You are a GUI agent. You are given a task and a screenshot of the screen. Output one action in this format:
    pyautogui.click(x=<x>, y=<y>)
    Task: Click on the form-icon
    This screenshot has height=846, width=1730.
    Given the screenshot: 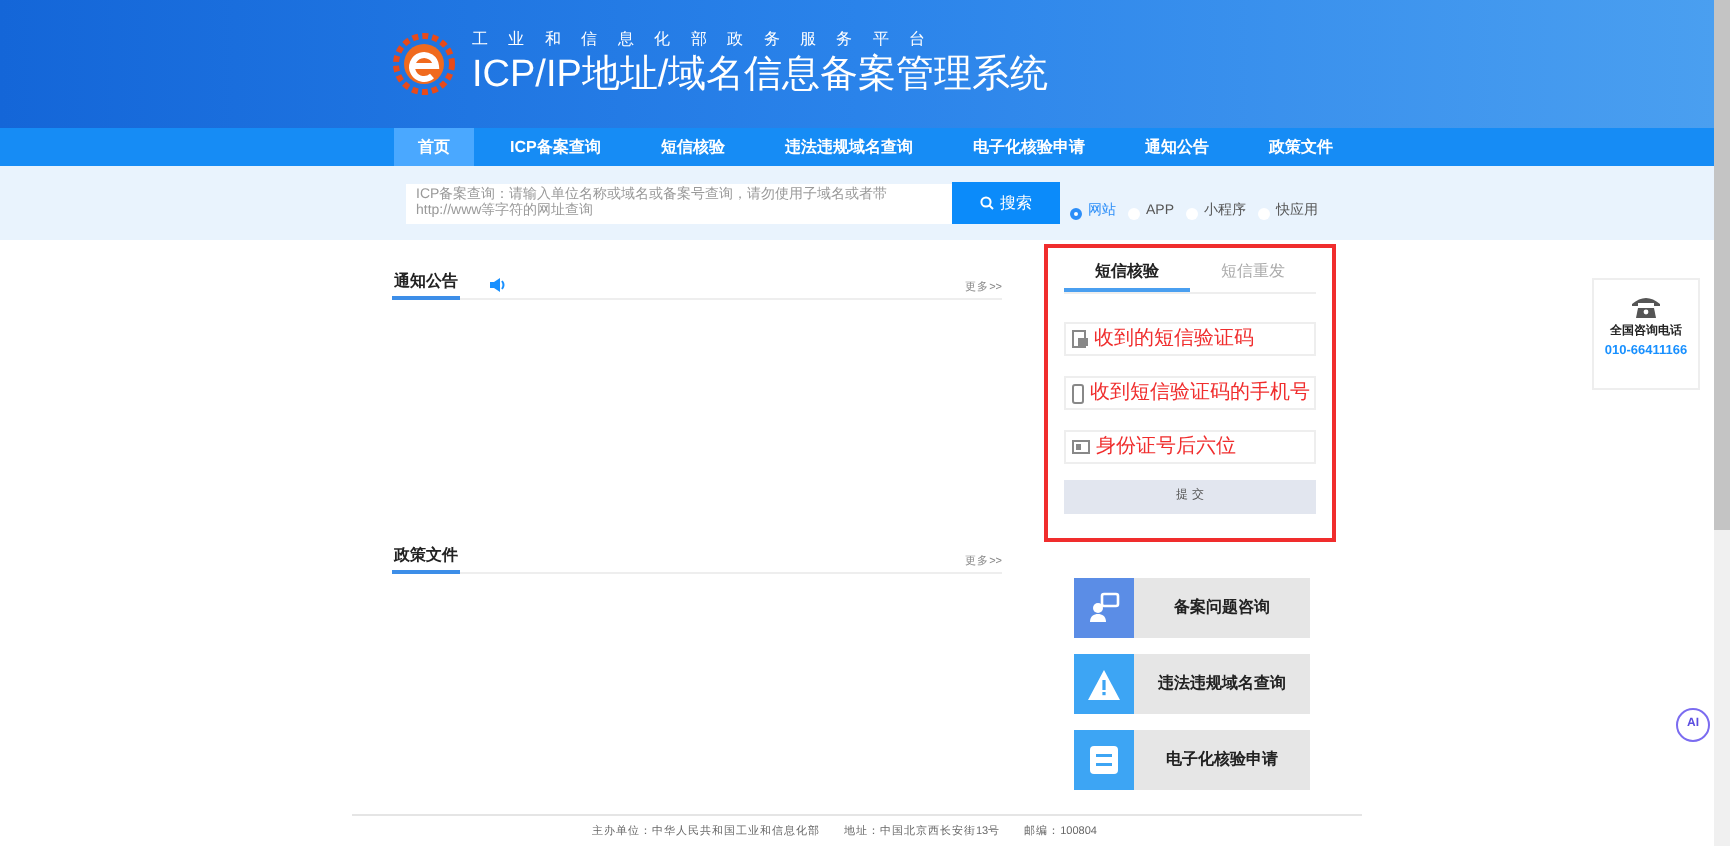 What is the action you would take?
    pyautogui.click(x=1104, y=760)
    